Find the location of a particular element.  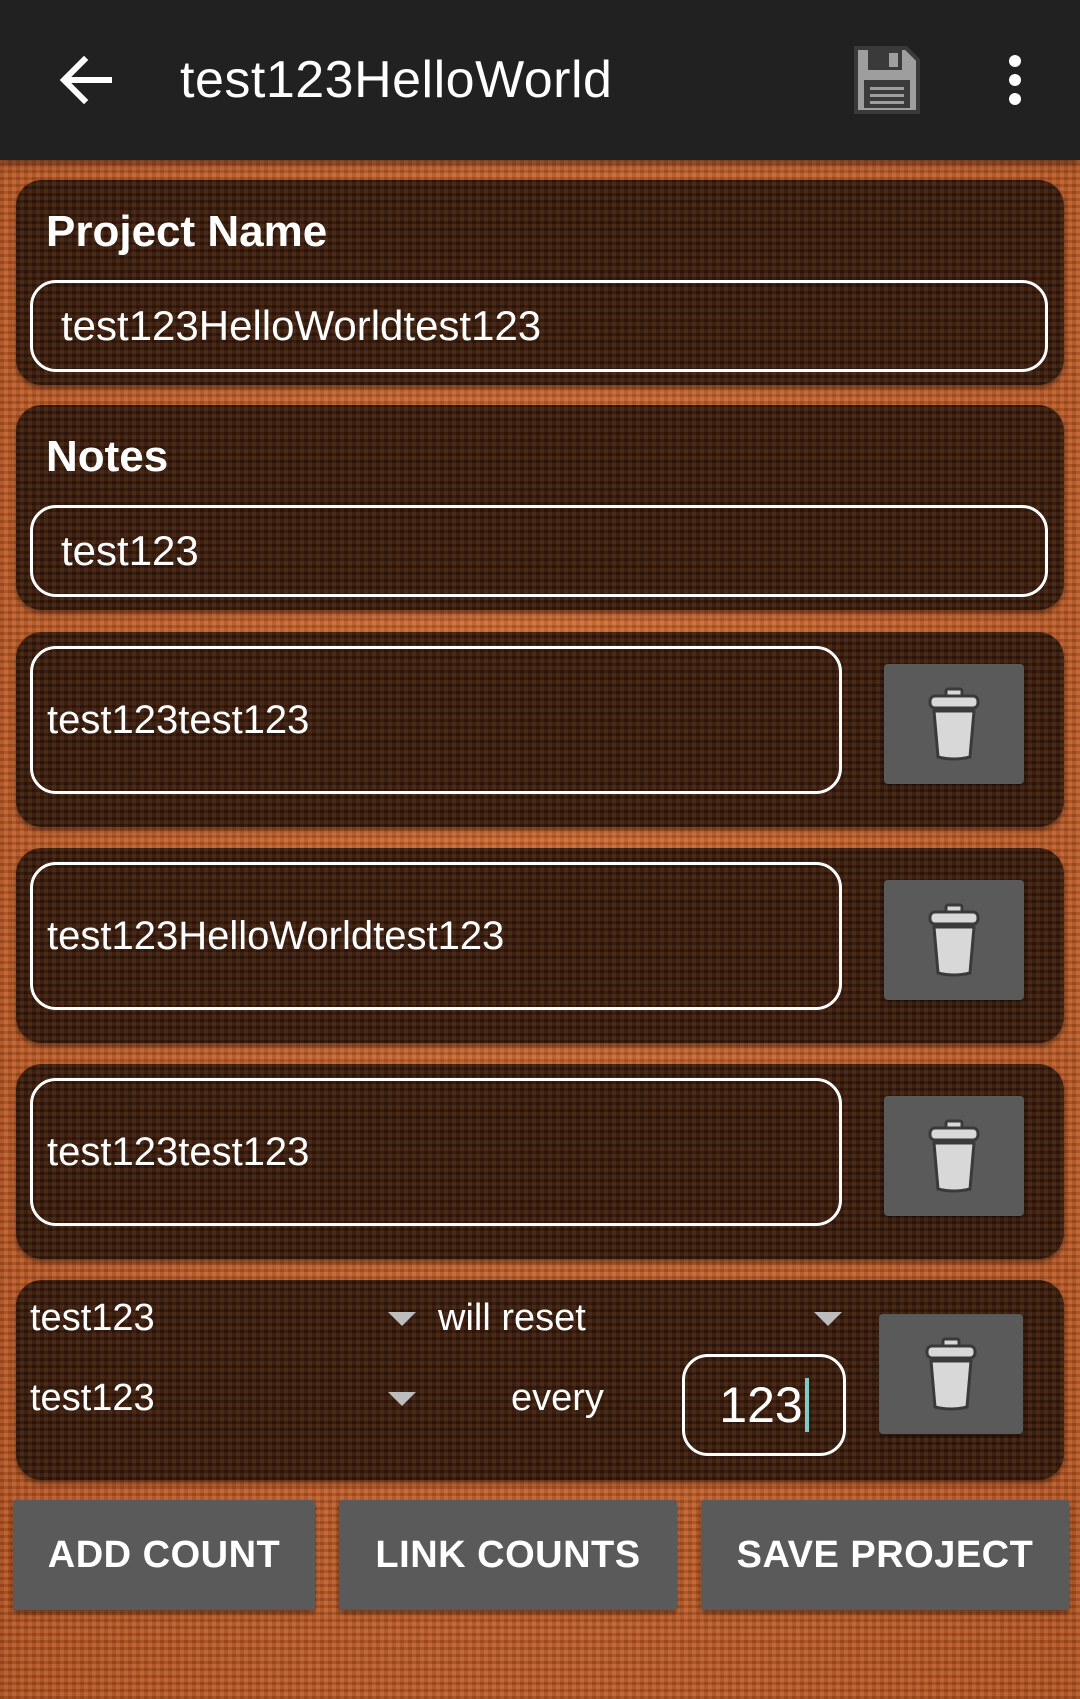

arrow-left-icon is located at coordinates (85, 80).